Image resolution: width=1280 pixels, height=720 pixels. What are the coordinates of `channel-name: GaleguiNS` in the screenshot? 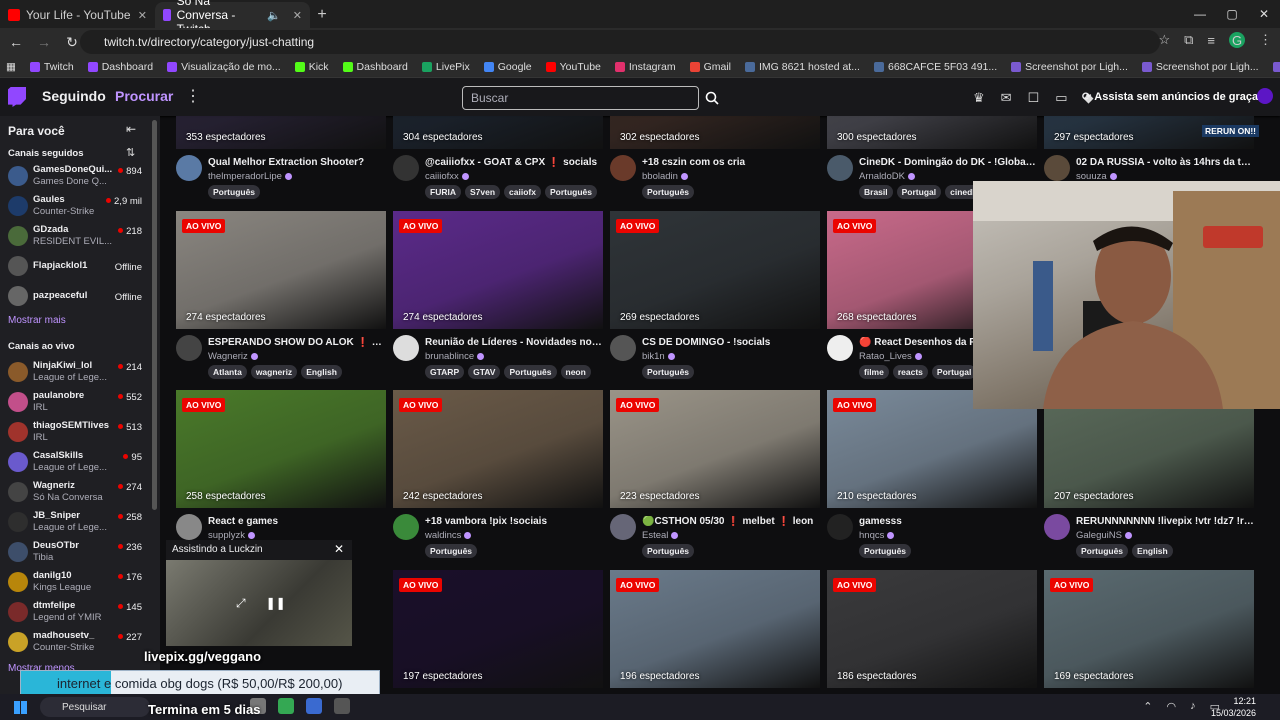 It's located at (1104, 535).